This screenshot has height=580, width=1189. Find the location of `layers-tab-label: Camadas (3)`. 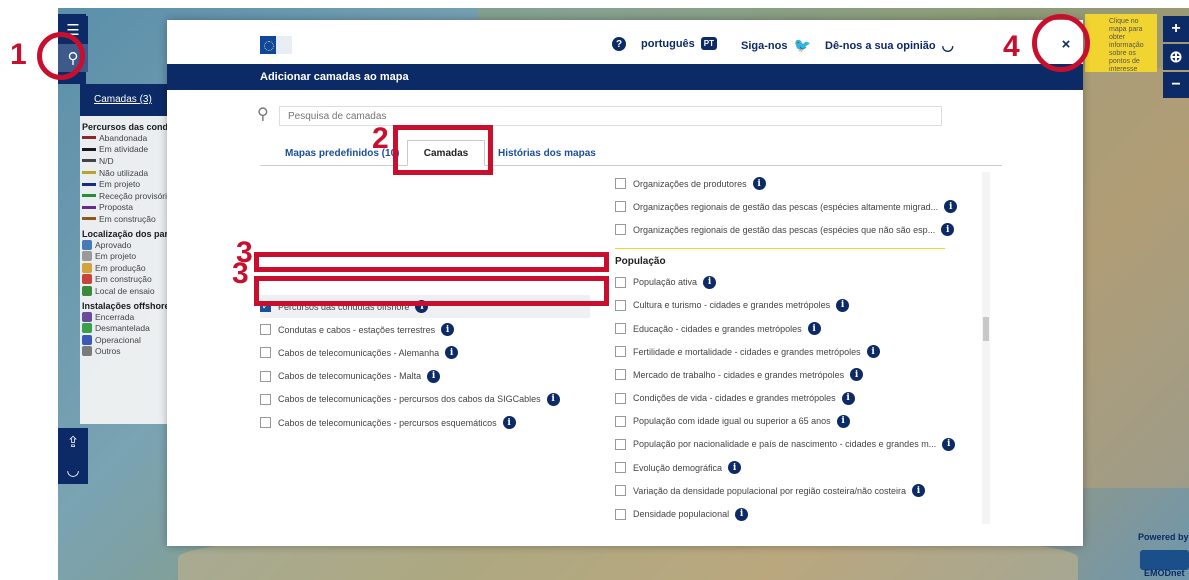

layers-tab-label: Camadas (3) is located at coordinates (123, 99).